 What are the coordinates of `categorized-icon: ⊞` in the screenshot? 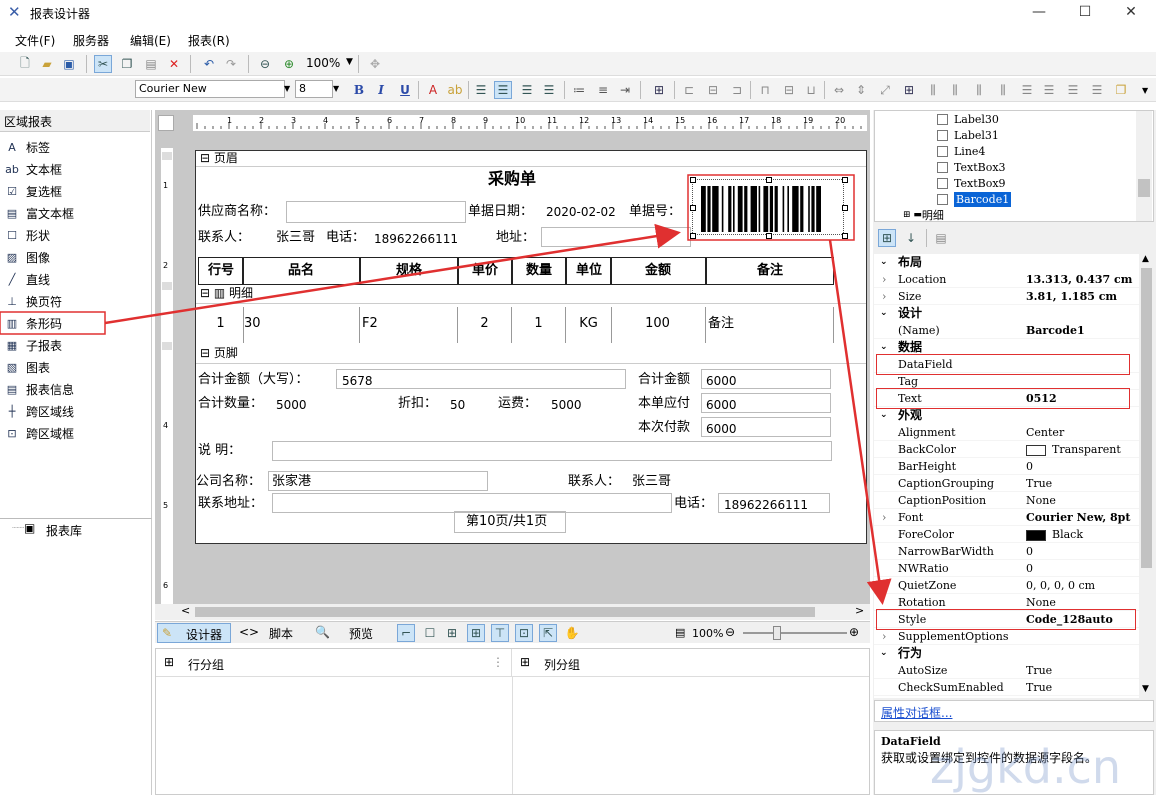 It's located at (887, 238).